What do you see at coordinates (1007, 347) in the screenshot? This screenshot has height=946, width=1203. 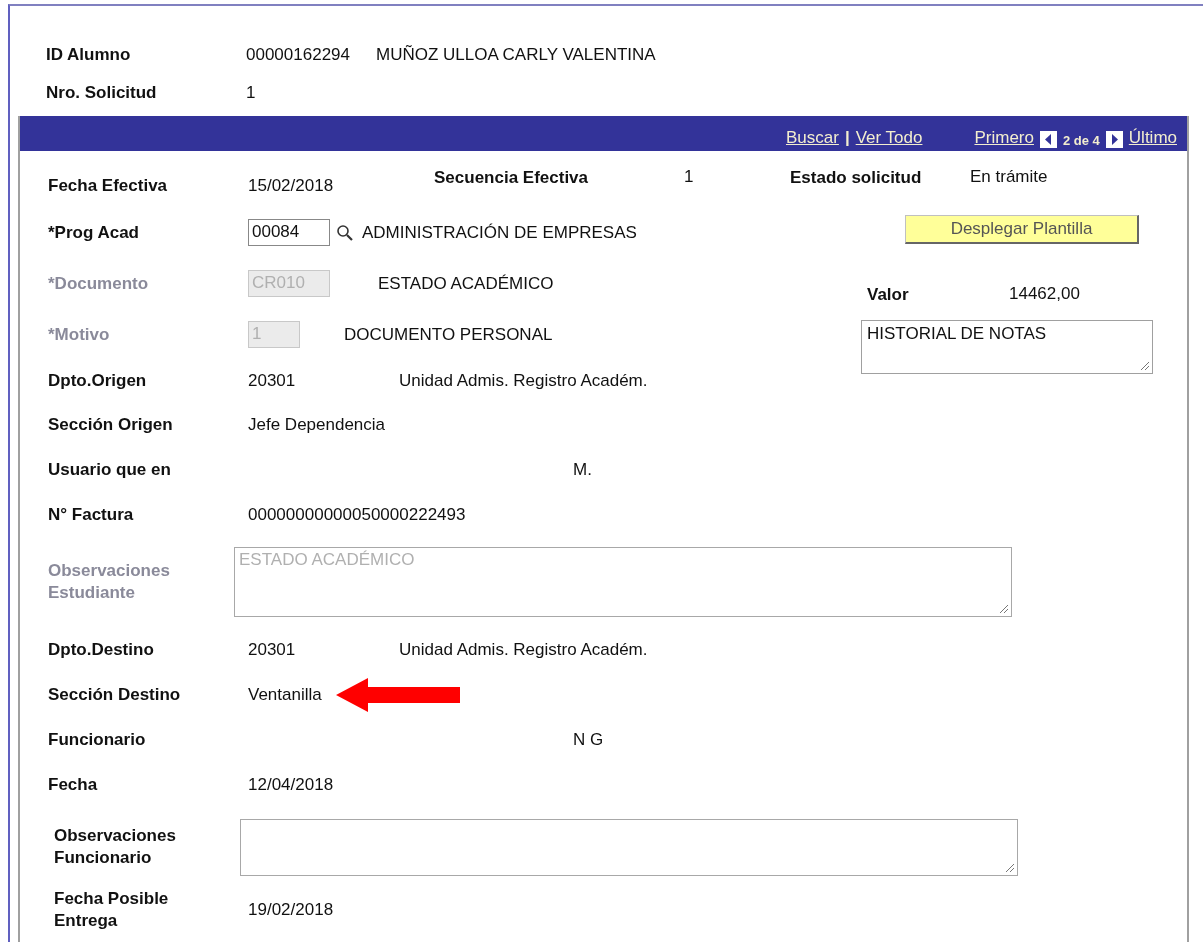 I see `text-area: HISTORIAL DE NOTAS` at bounding box center [1007, 347].